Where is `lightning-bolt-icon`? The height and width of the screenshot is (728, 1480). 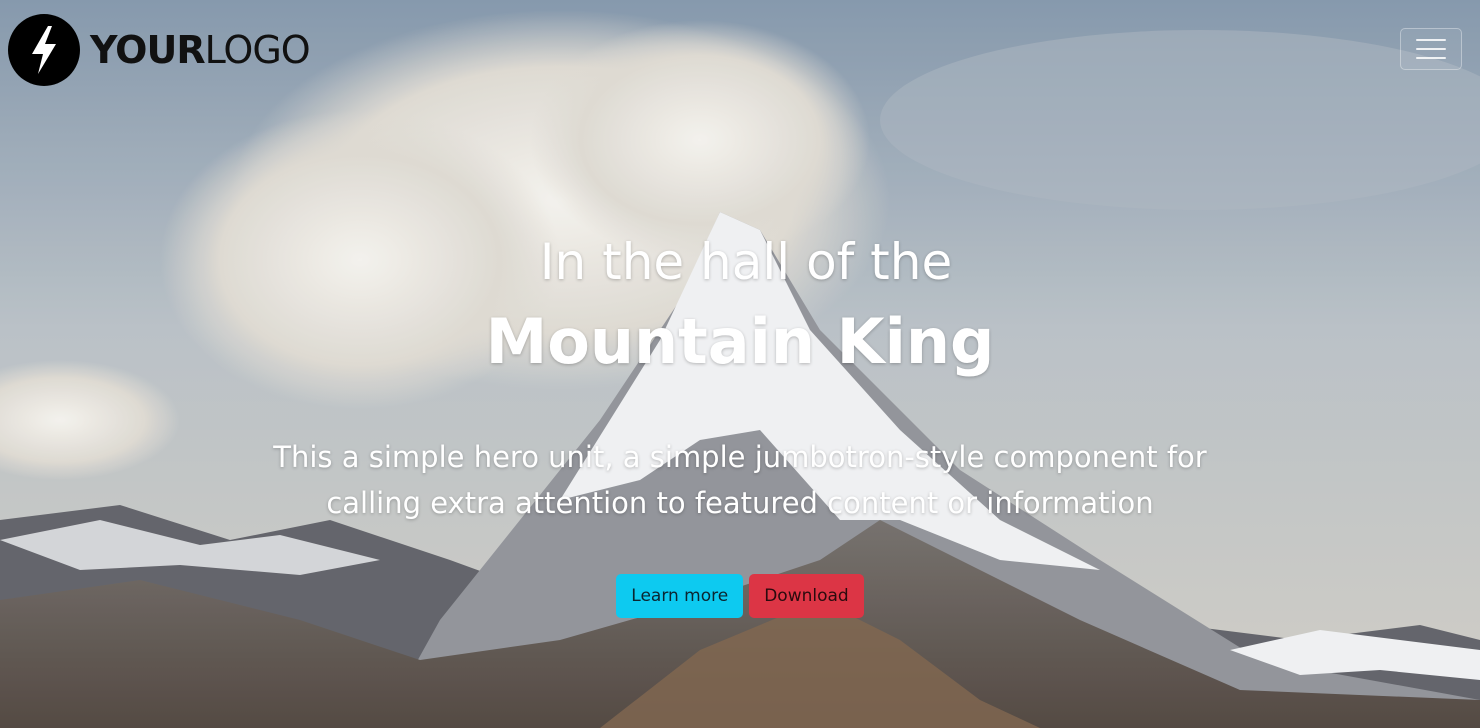
lightning-bolt-icon is located at coordinates (44, 50).